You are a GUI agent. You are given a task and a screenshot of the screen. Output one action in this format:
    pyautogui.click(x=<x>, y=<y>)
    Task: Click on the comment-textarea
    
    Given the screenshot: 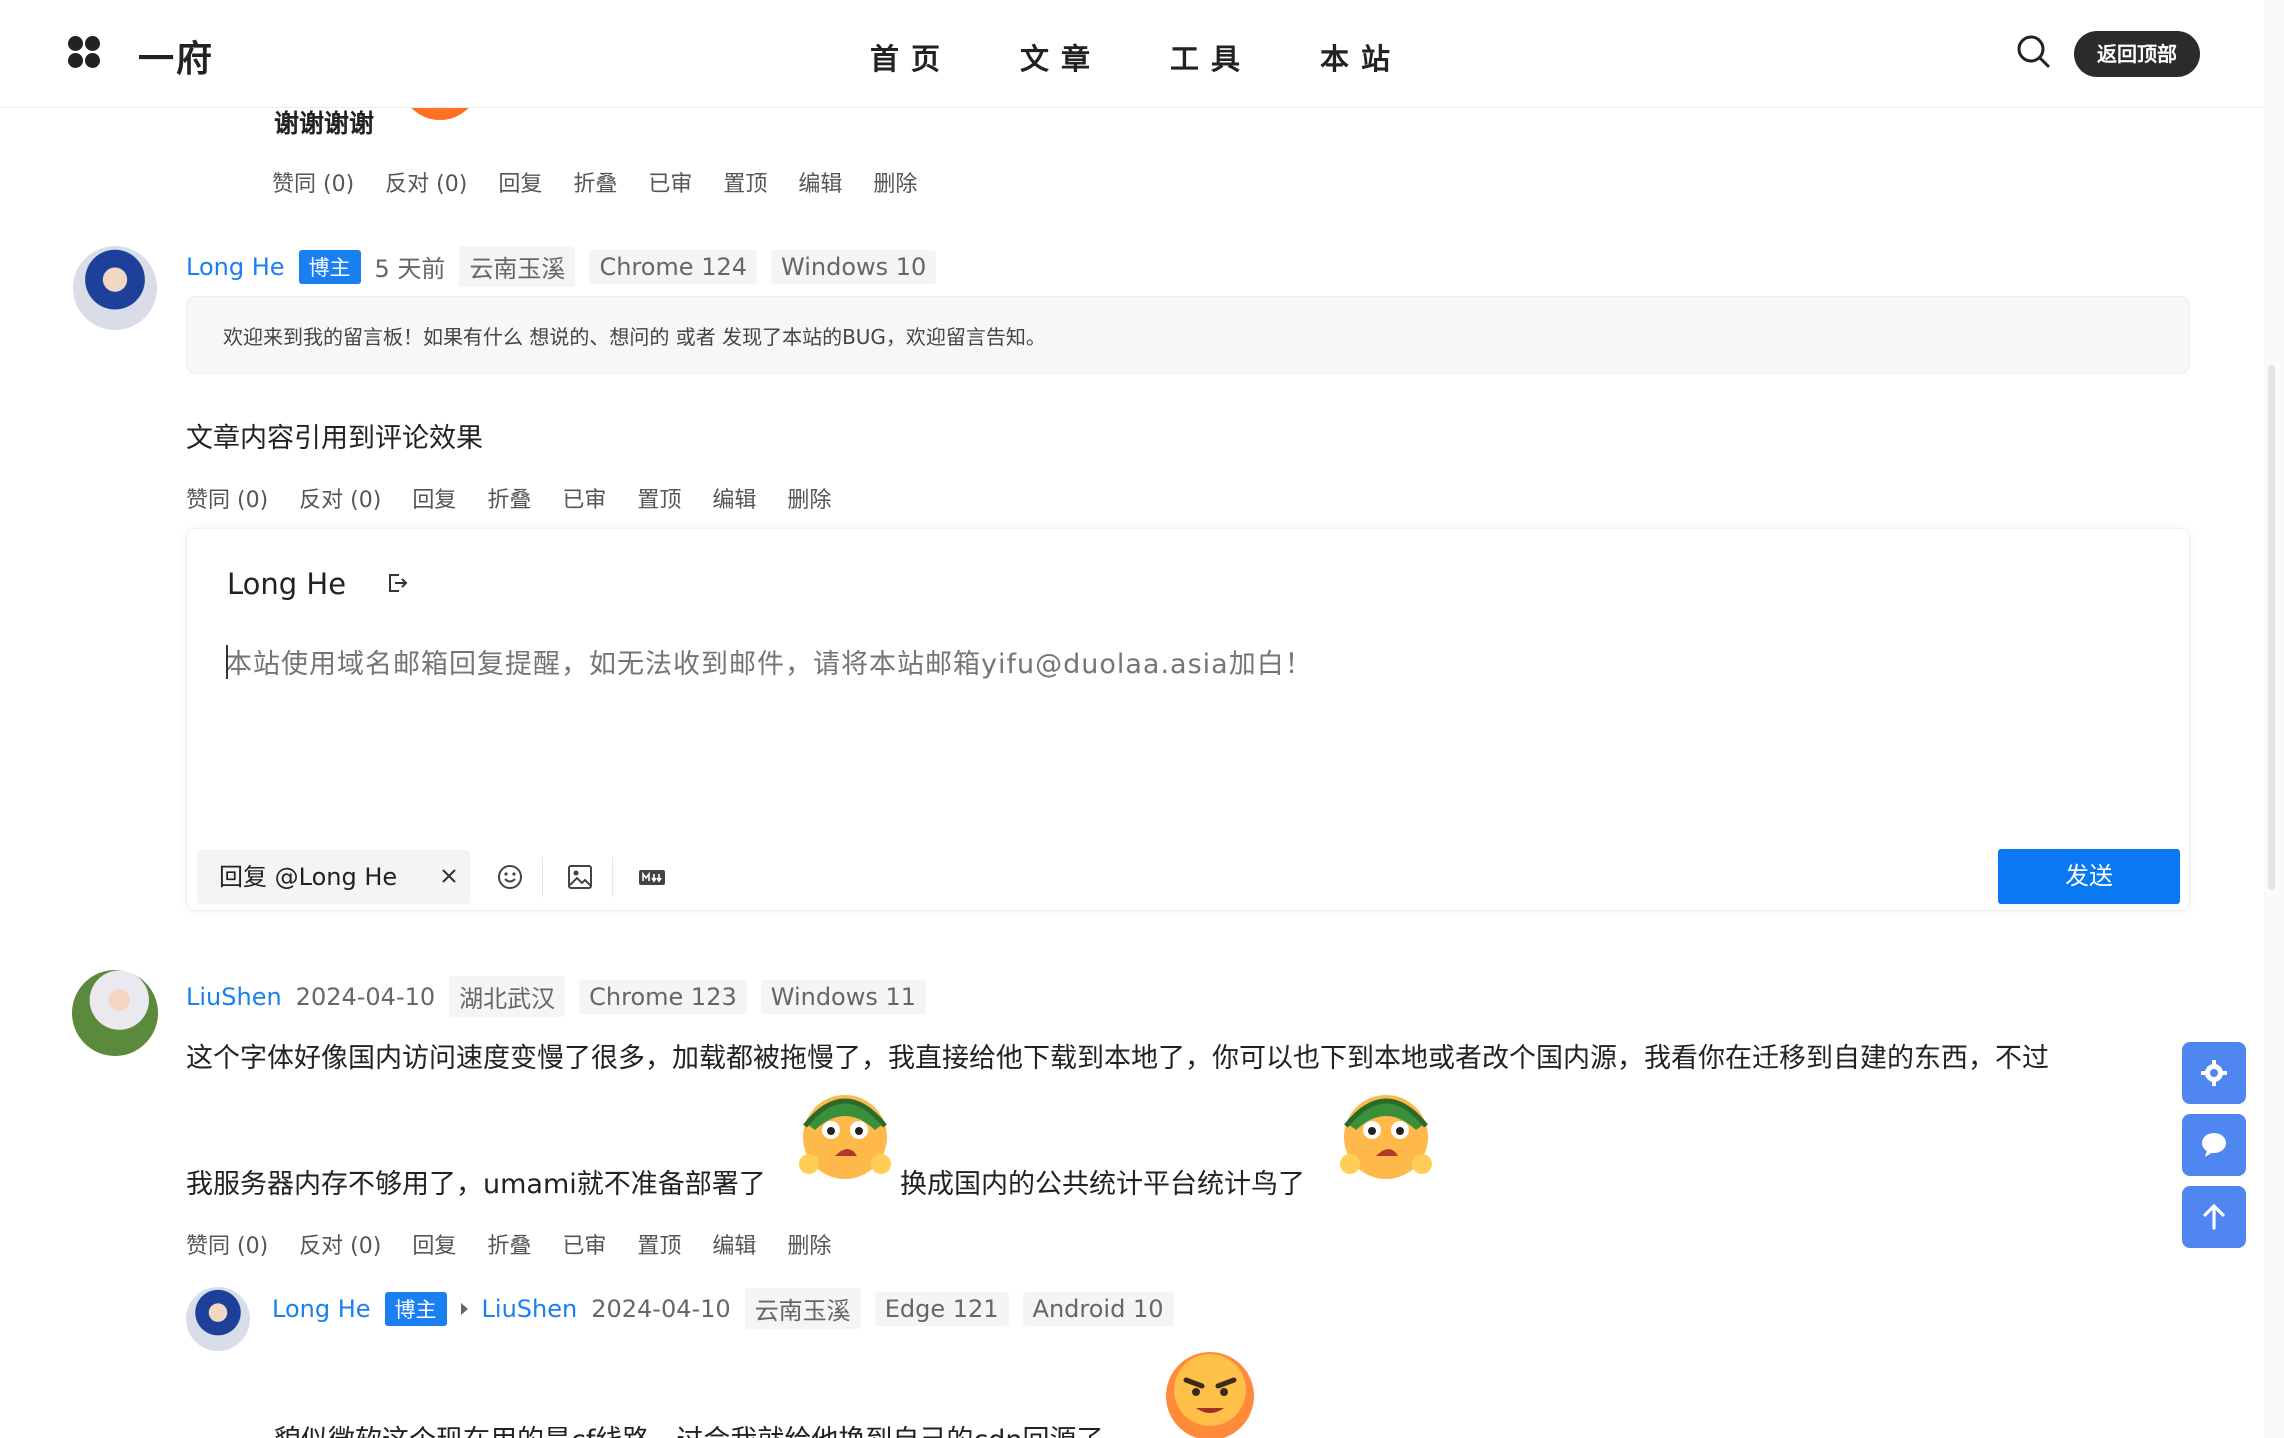 What is the action you would take?
    pyautogui.click(x=1185, y=664)
    